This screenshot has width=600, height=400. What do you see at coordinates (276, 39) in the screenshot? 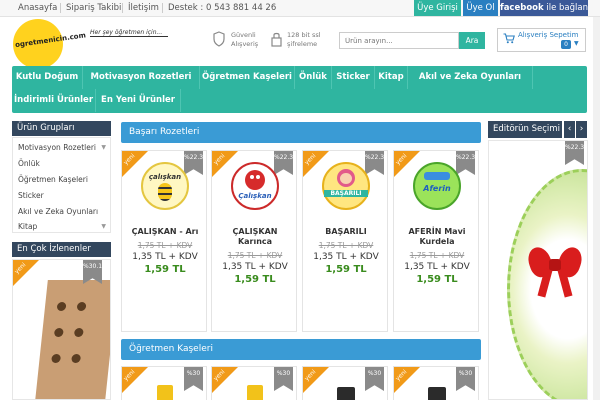
I see `lock-icon` at bounding box center [276, 39].